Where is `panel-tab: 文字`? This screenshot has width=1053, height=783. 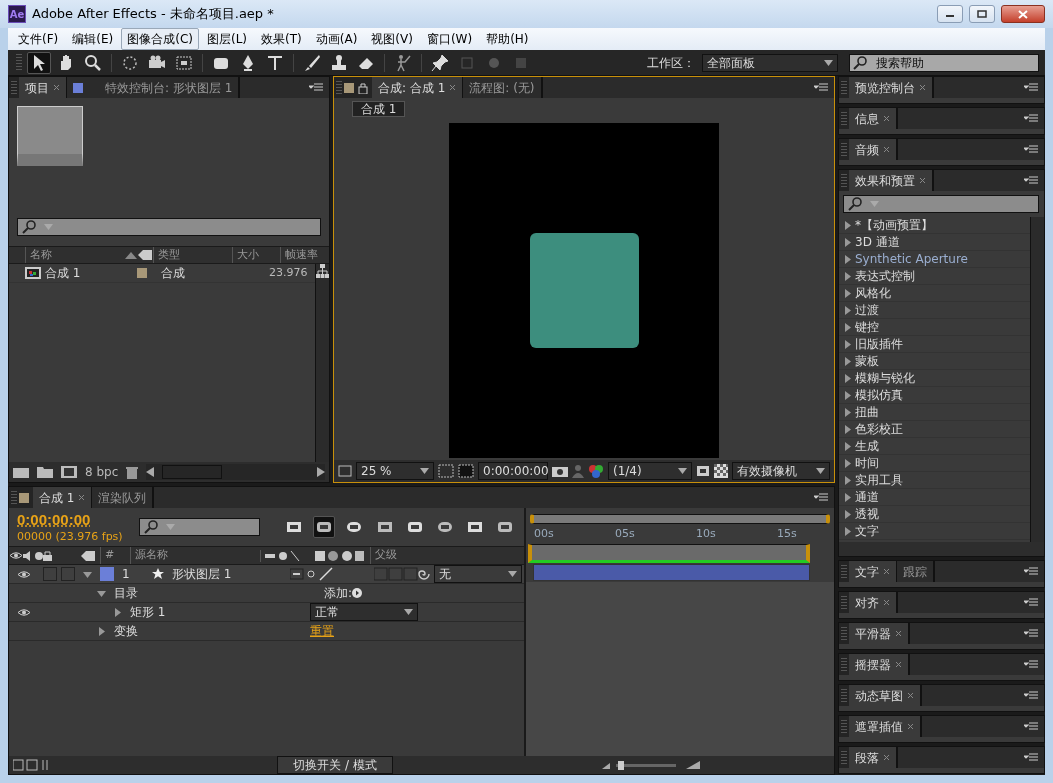
panel-tab: 文字 is located at coordinates (873, 571).